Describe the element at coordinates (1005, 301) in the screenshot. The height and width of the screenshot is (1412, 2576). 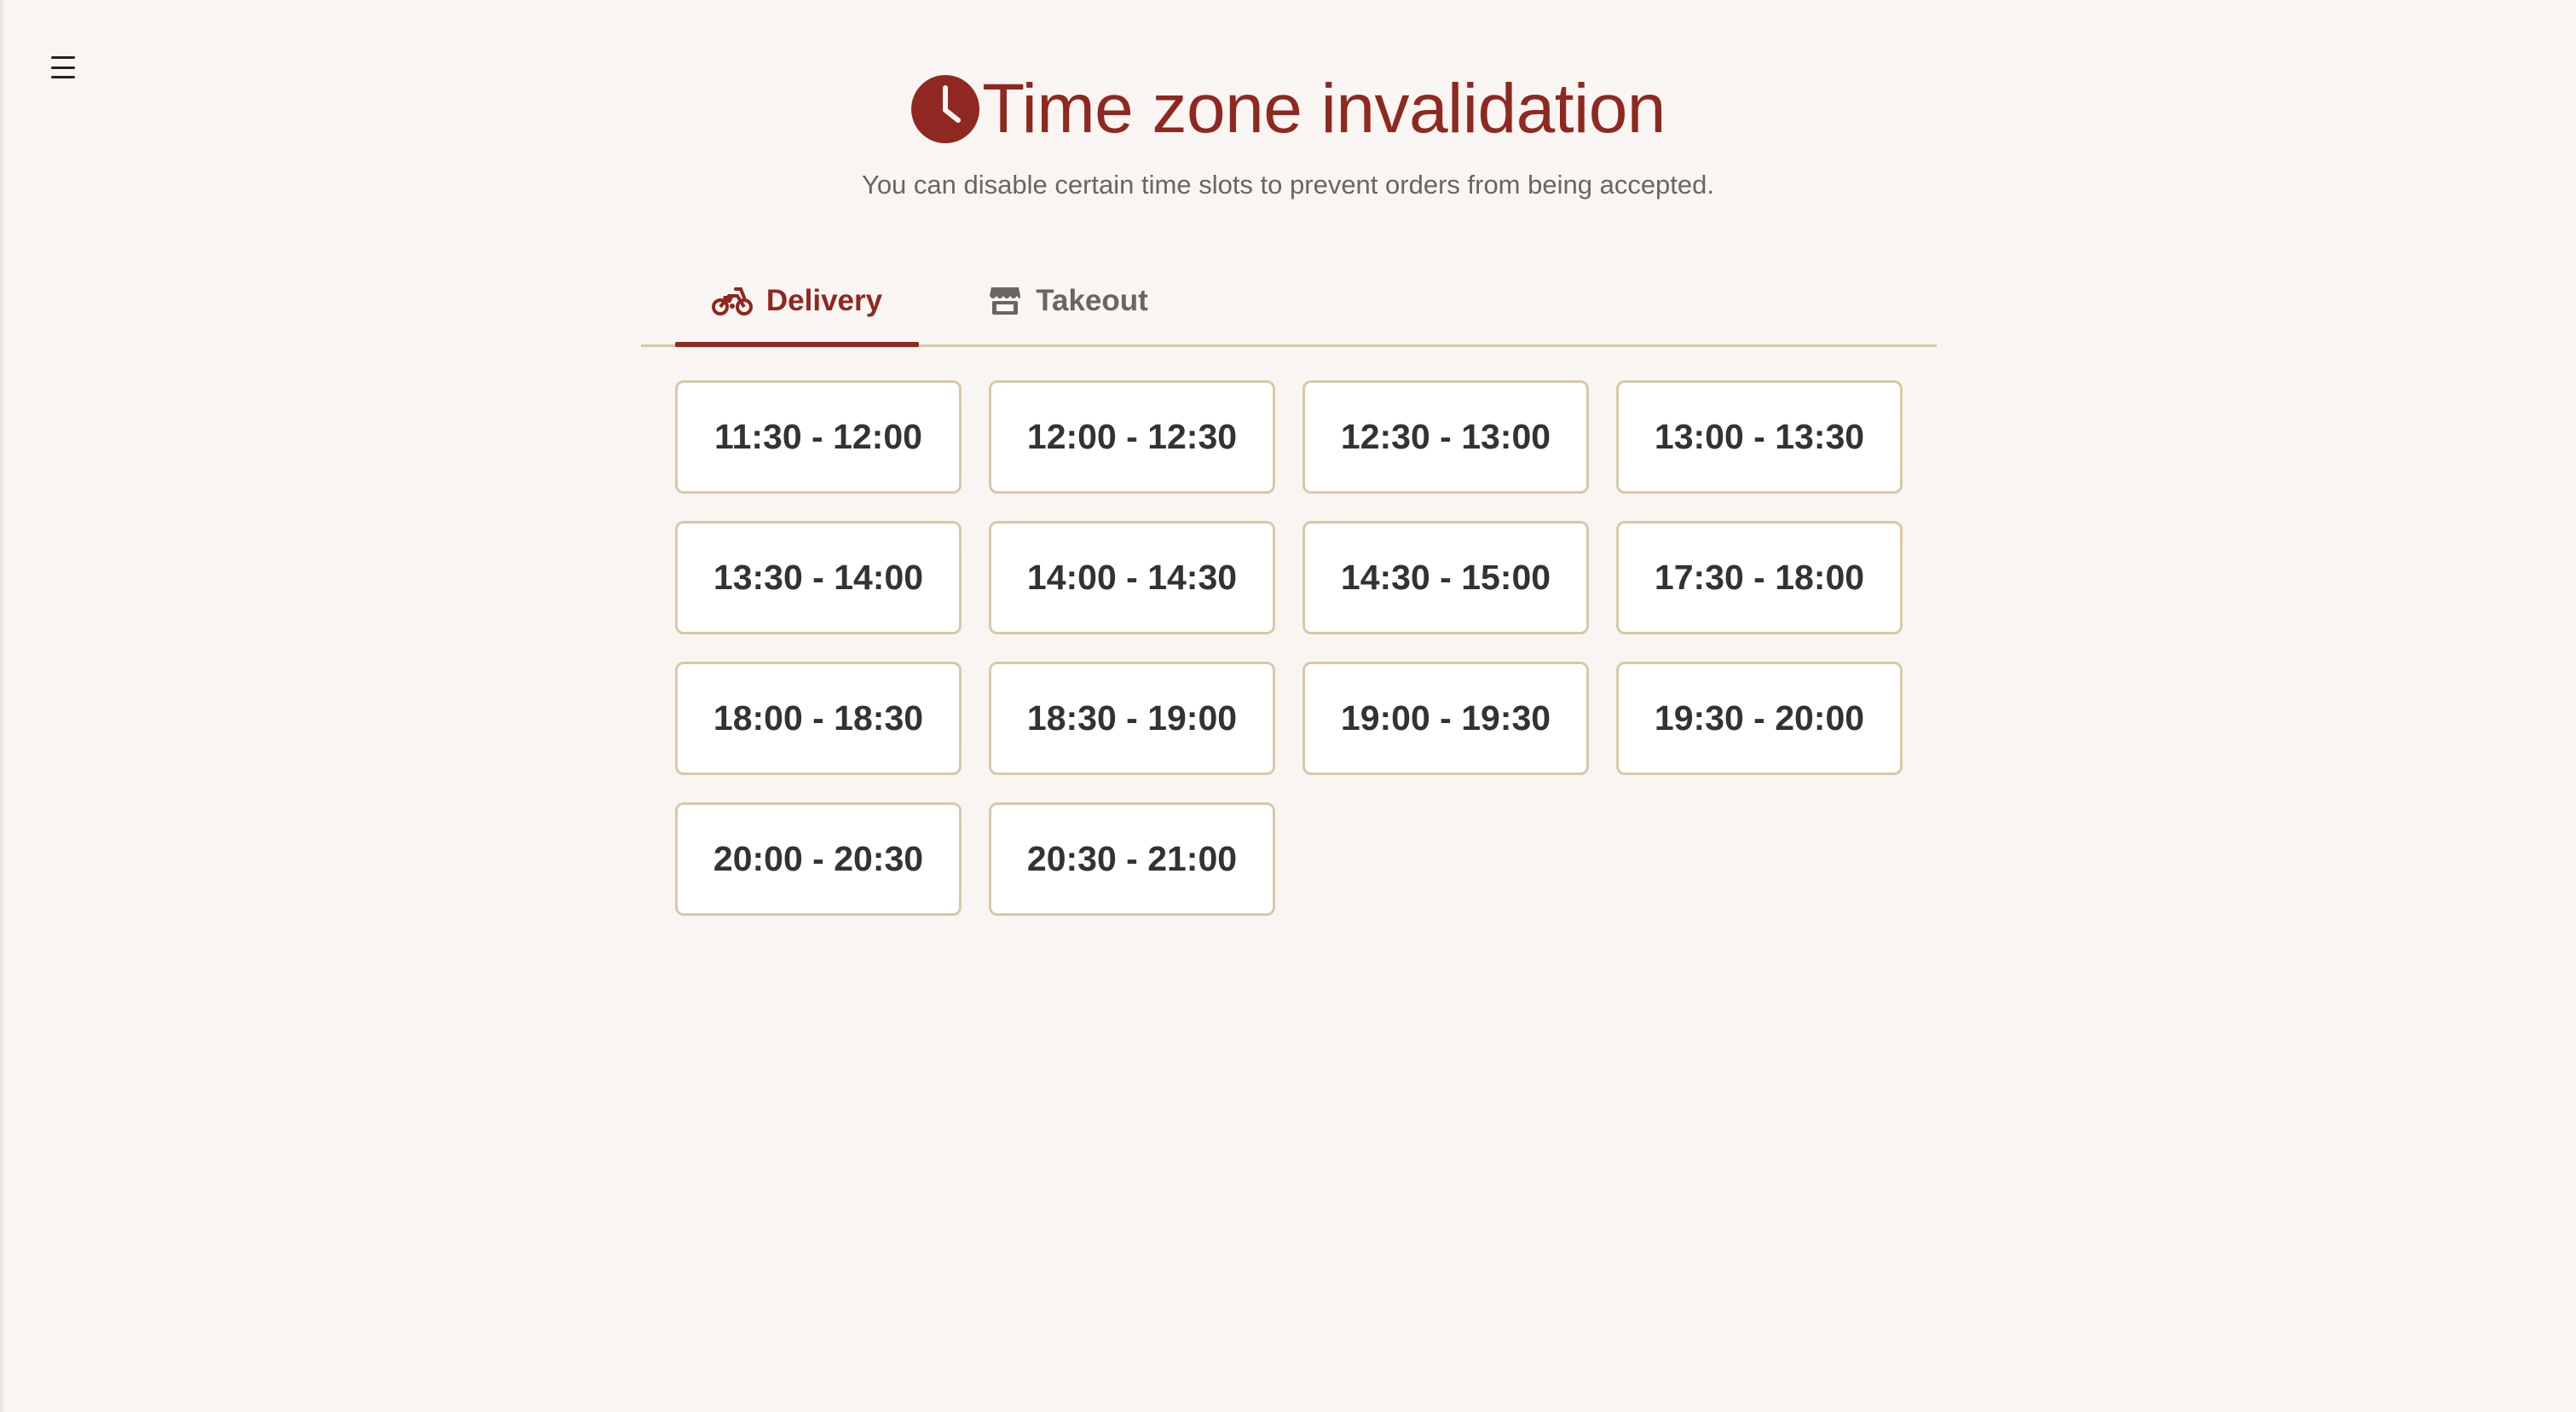
I see `store-icon` at that location.